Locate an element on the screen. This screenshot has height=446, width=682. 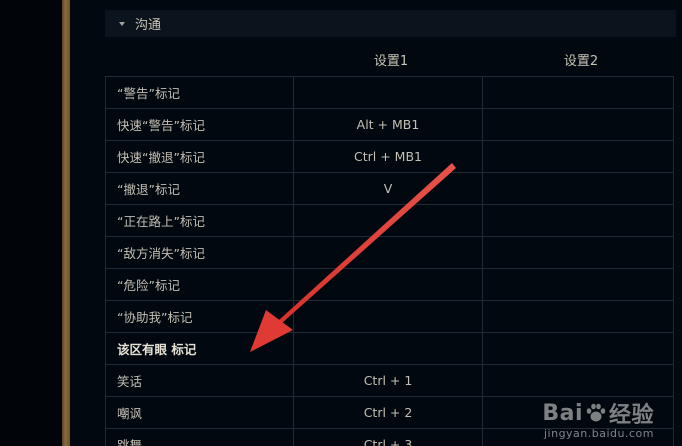
action-label: 跳舞 is located at coordinates (199, 437).